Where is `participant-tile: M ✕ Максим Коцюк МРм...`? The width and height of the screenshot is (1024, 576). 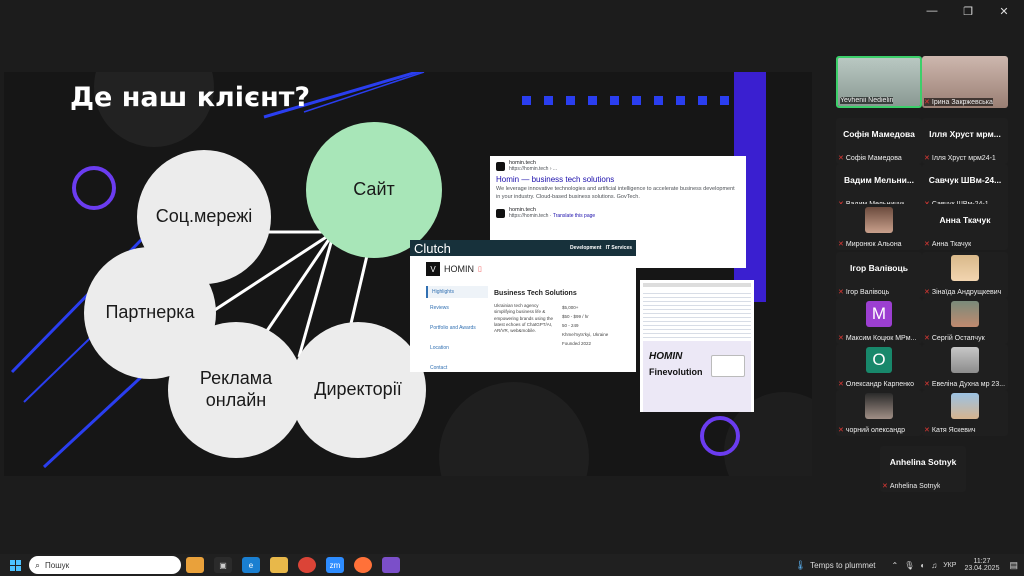 participant-tile: M ✕ Максим Коцюк МРм... is located at coordinates (879, 321).